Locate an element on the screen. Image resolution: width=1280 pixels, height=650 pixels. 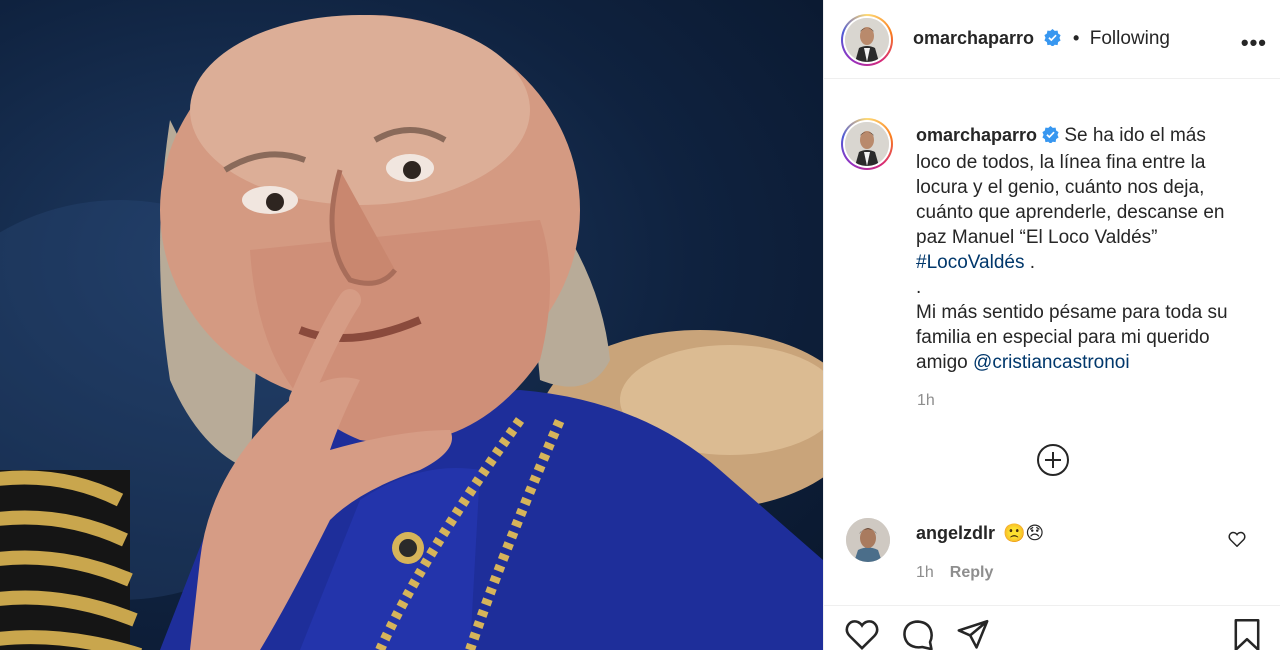
caption-username: omarchaparro is located at coordinates (976, 135).